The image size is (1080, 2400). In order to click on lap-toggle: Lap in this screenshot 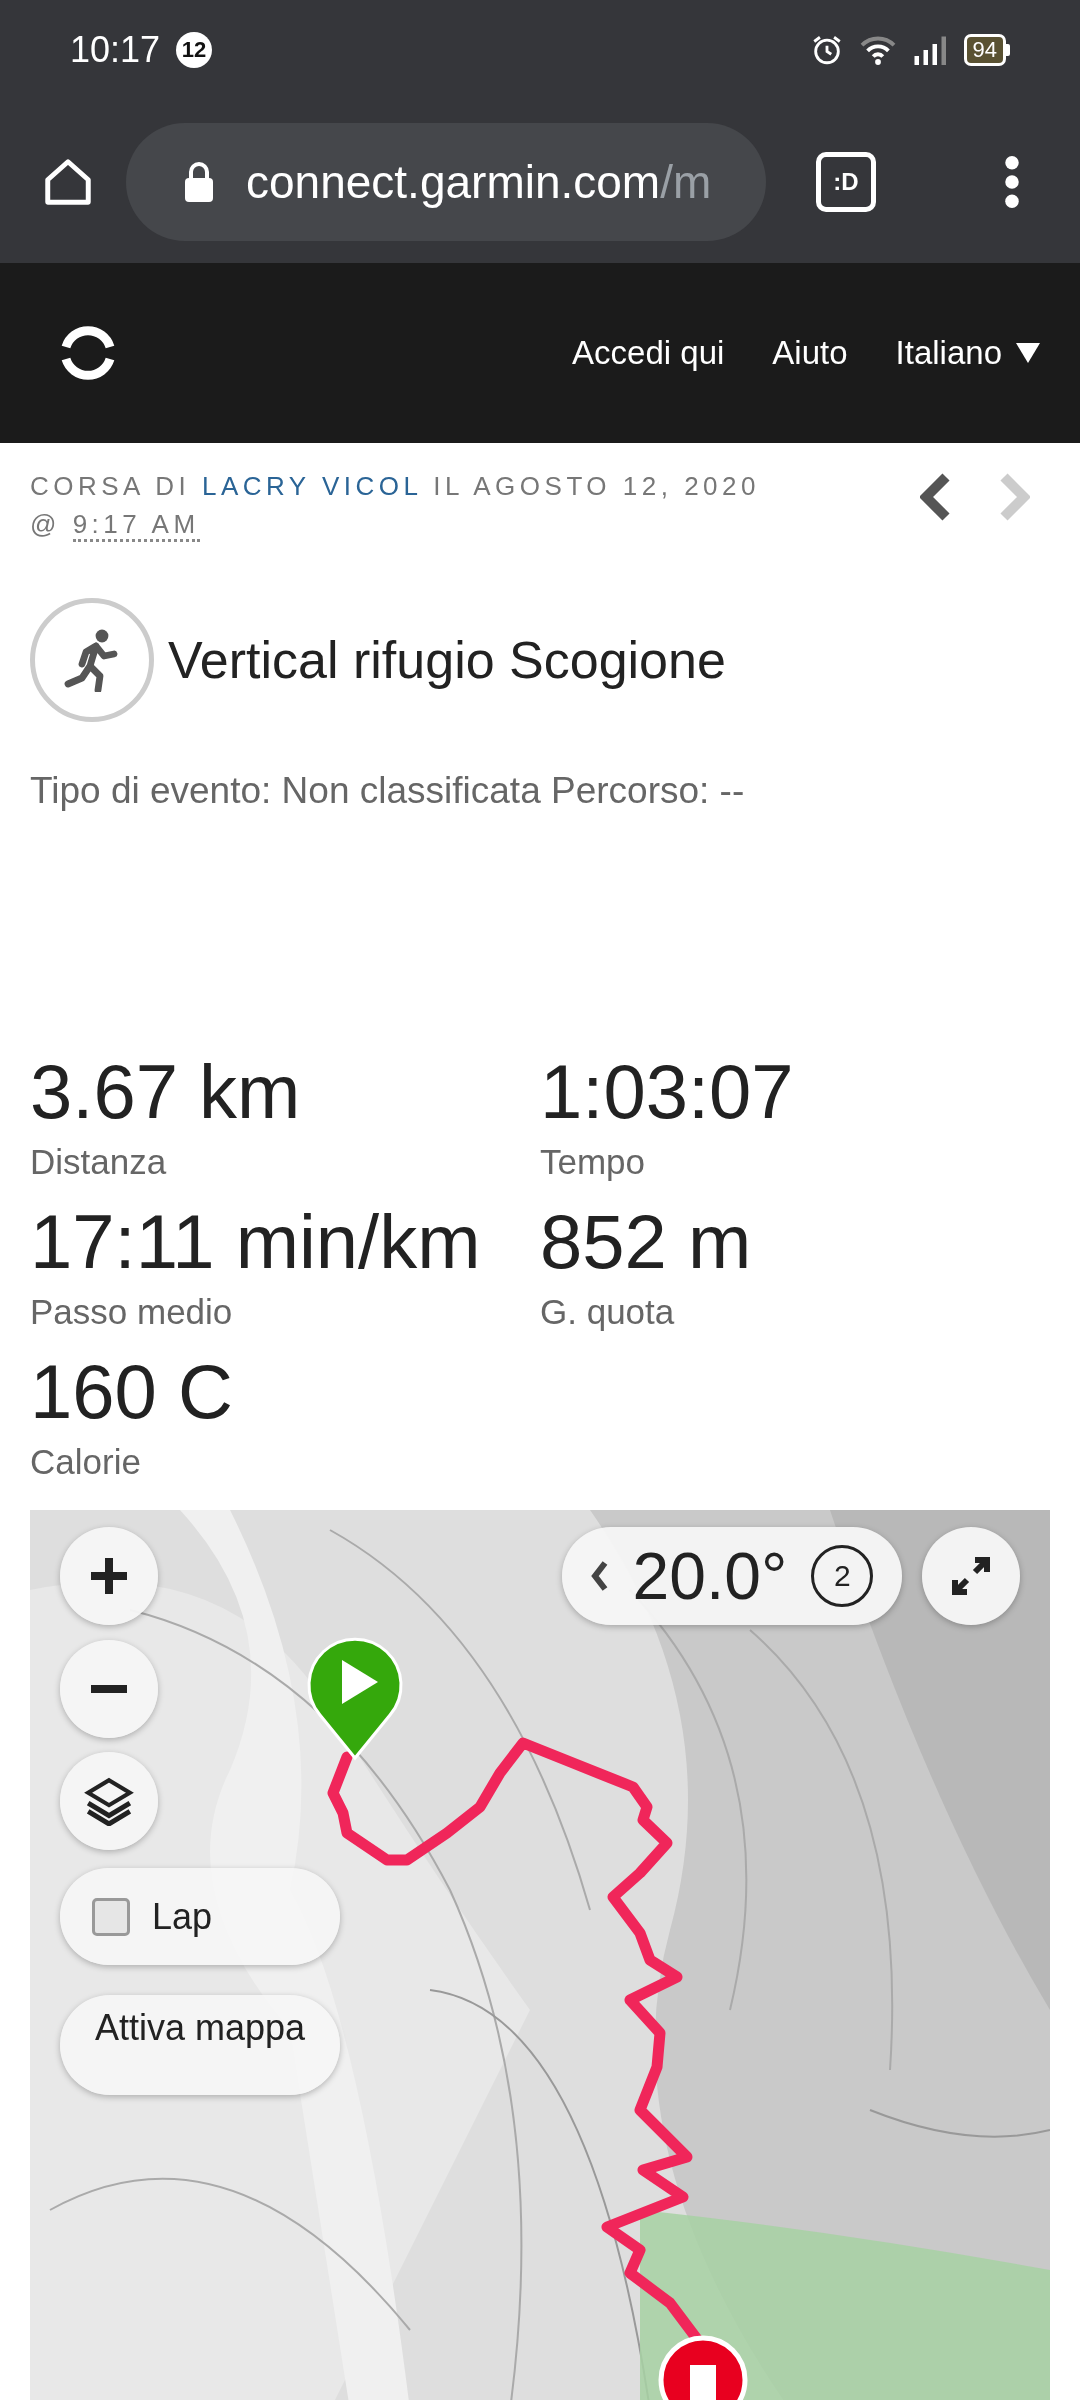, I will do `click(200, 1916)`.